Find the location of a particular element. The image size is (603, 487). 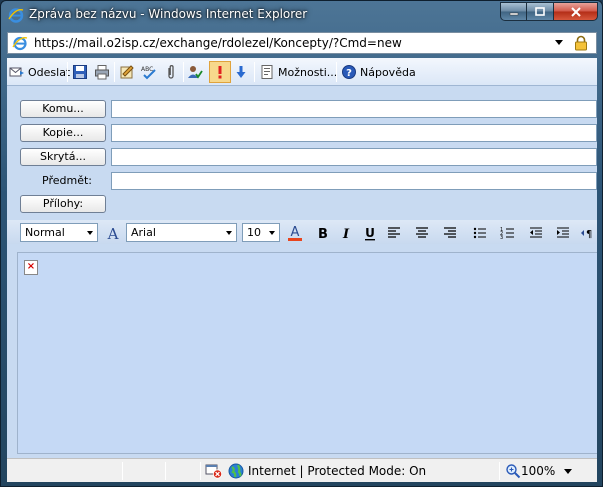

ie-logo-icon is located at coordinates (16, 15).